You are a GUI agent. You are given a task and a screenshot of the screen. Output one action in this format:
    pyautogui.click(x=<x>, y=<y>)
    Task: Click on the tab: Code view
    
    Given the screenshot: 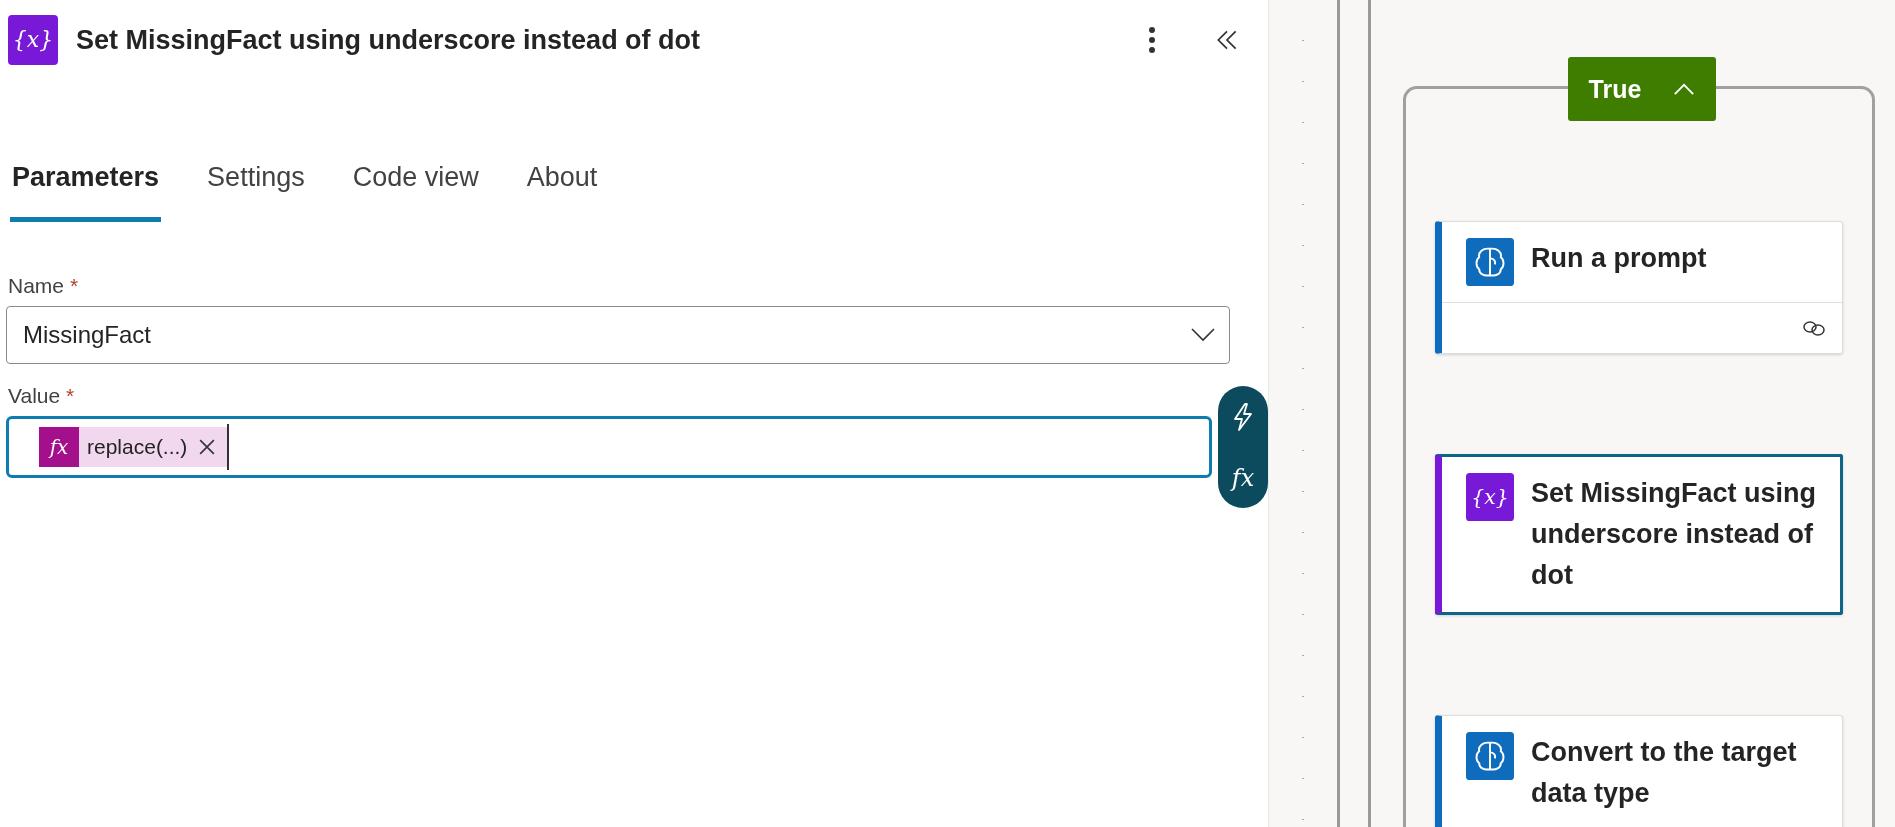 What is the action you would take?
    pyautogui.click(x=415, y=190)
    